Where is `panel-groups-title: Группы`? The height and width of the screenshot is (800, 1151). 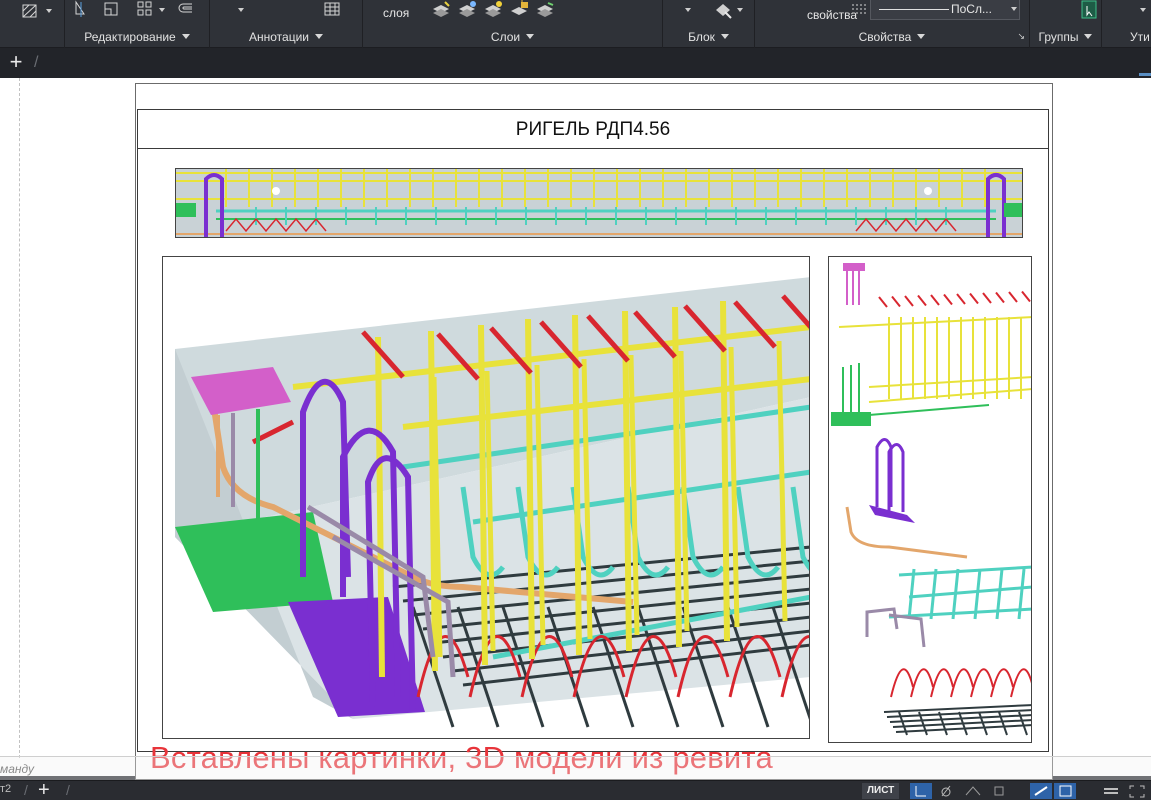
panel-groups-title: Группы is located at coordinates (1065, 37).